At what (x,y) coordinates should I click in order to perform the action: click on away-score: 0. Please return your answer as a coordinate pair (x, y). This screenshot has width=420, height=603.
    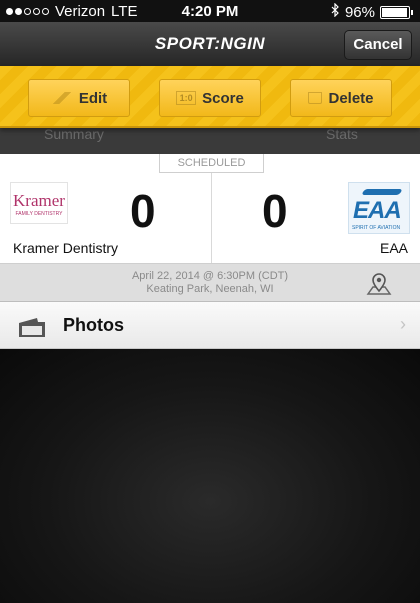
    Looking at the image, I should click on (275, 211).